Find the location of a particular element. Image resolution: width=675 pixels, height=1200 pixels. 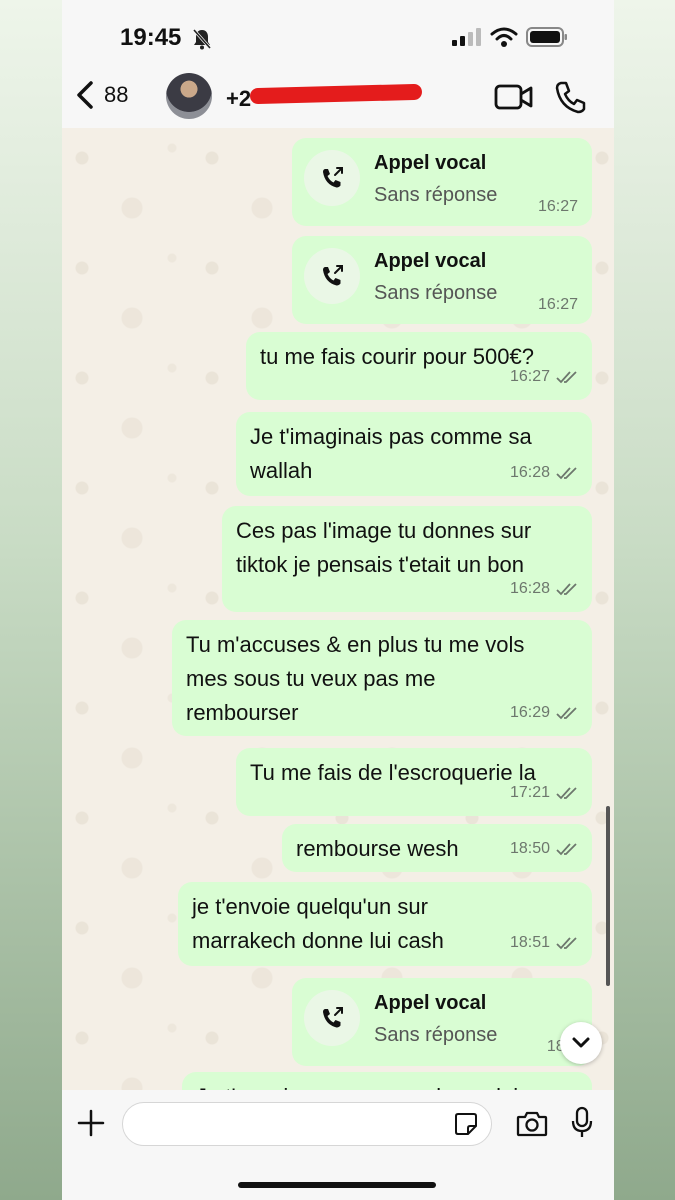

missed-call-bubble: Appel vocal Sans réponse 18:5 is located at coordinates (442, 1022).